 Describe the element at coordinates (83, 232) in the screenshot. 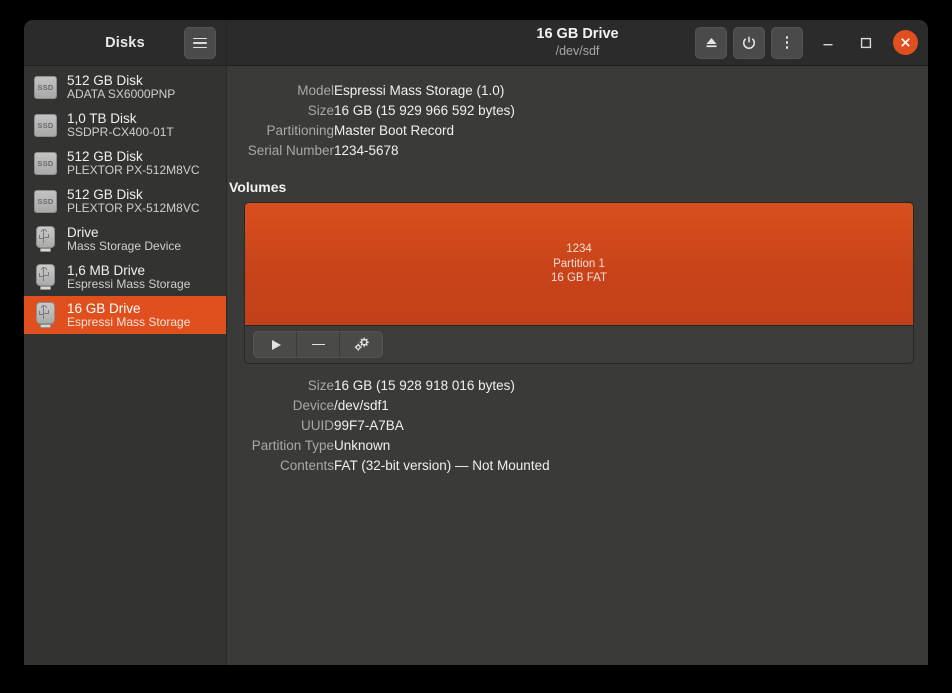

I see `sidebar-item-name: Drive` at that location.